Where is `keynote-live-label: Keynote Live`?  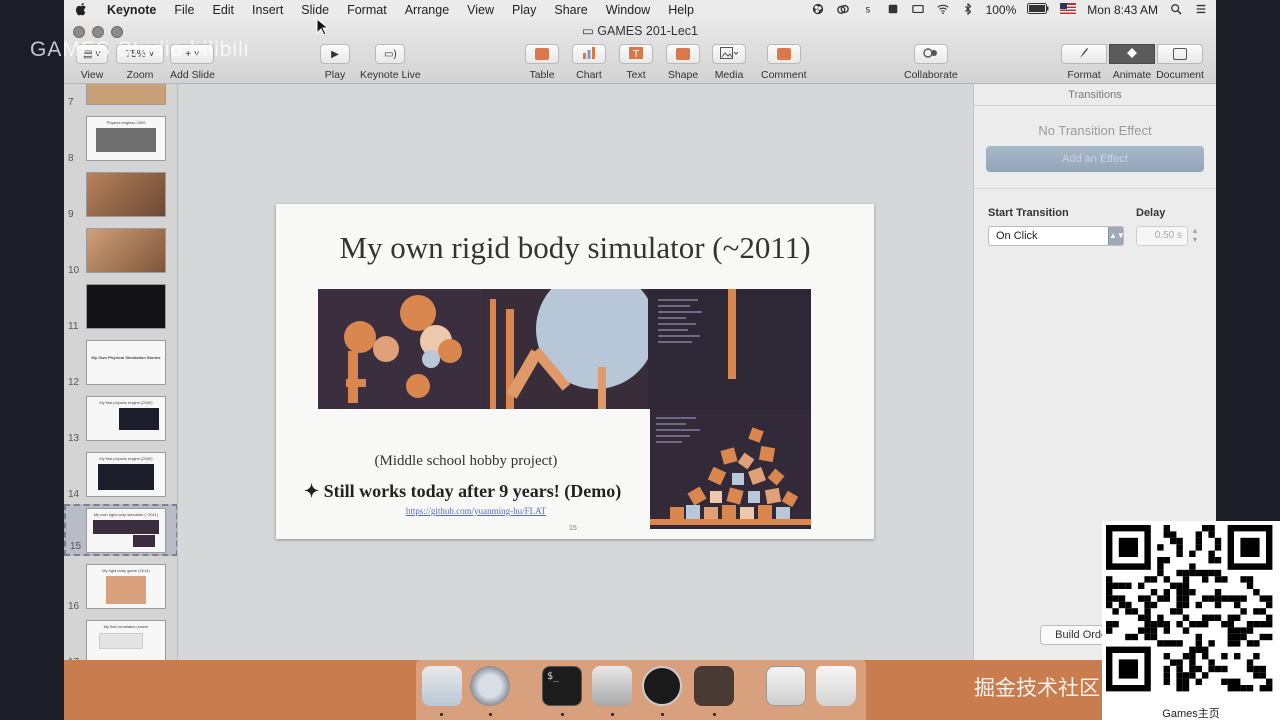 keynote-live-label: Keynote Live is located at coordinates (390, 75).